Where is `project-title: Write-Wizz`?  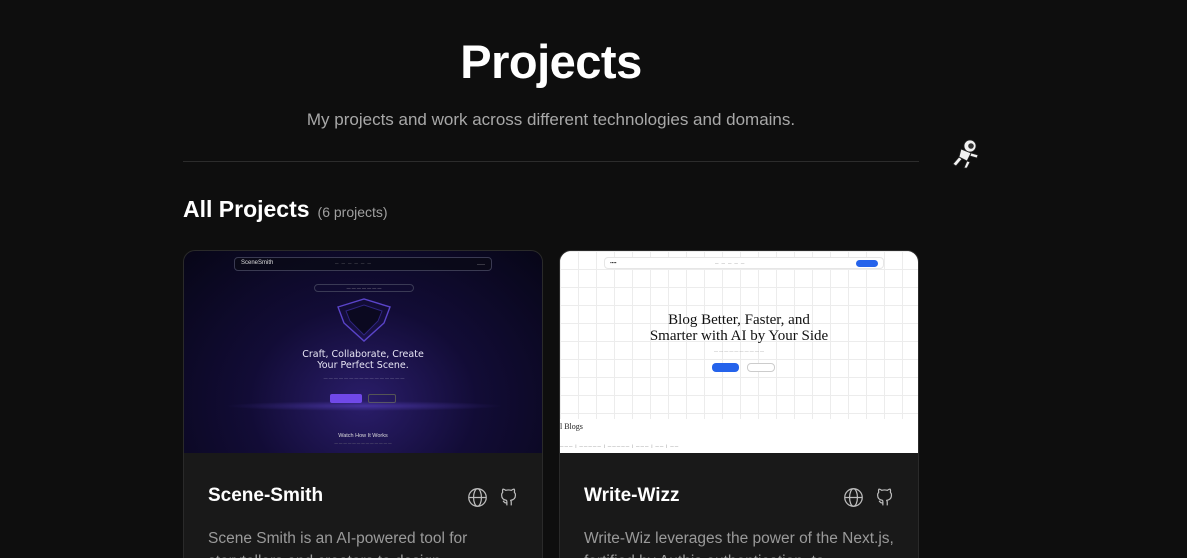 project-title: Write-Wizz is located at coordinates (632, 495).